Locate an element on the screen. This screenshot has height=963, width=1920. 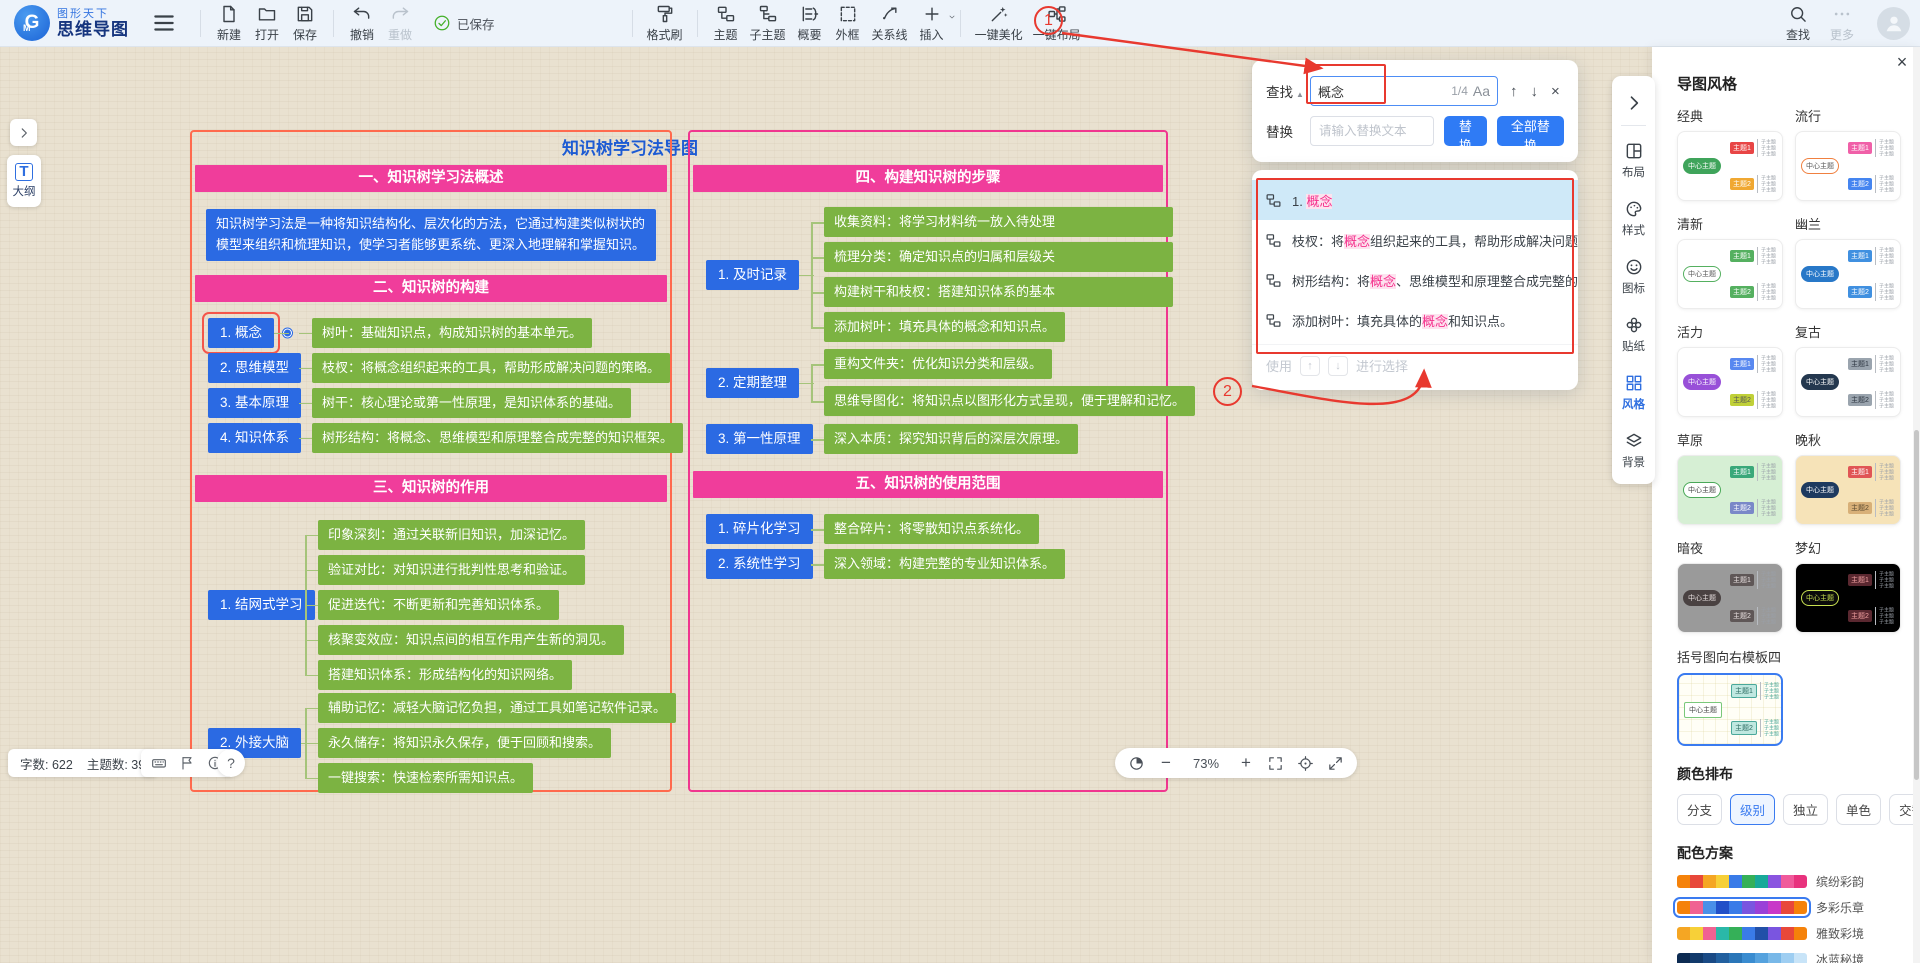
rail-icon-button: 图标 is located at coordinates (1633, 275).